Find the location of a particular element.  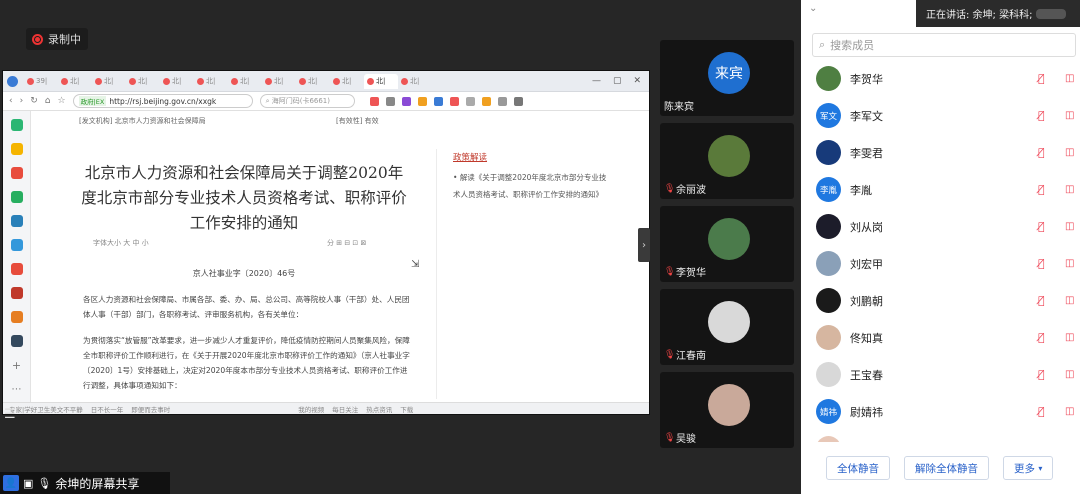

more-apps-icon: ⋯ is located at coordinates (17, 389).